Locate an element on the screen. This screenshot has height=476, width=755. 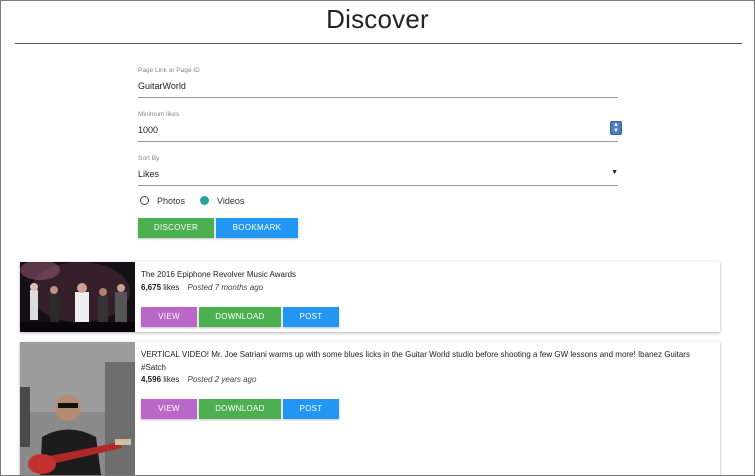
concert-thumbnail-image is located at coordinates (77, 297).